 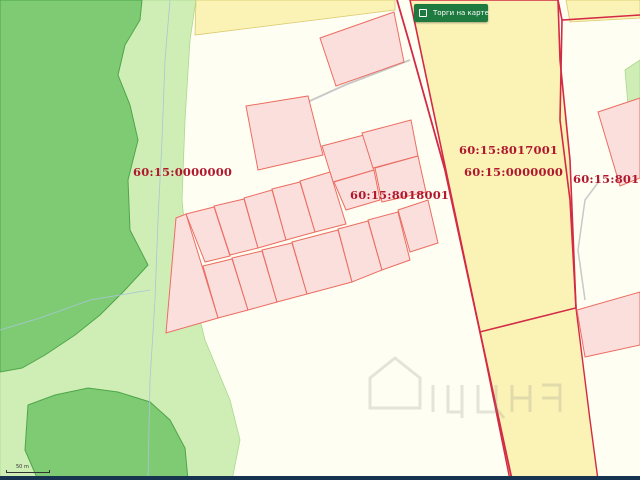 I want to click on auction-toggle-label: Торги на карте, so click(x=461, y=13).